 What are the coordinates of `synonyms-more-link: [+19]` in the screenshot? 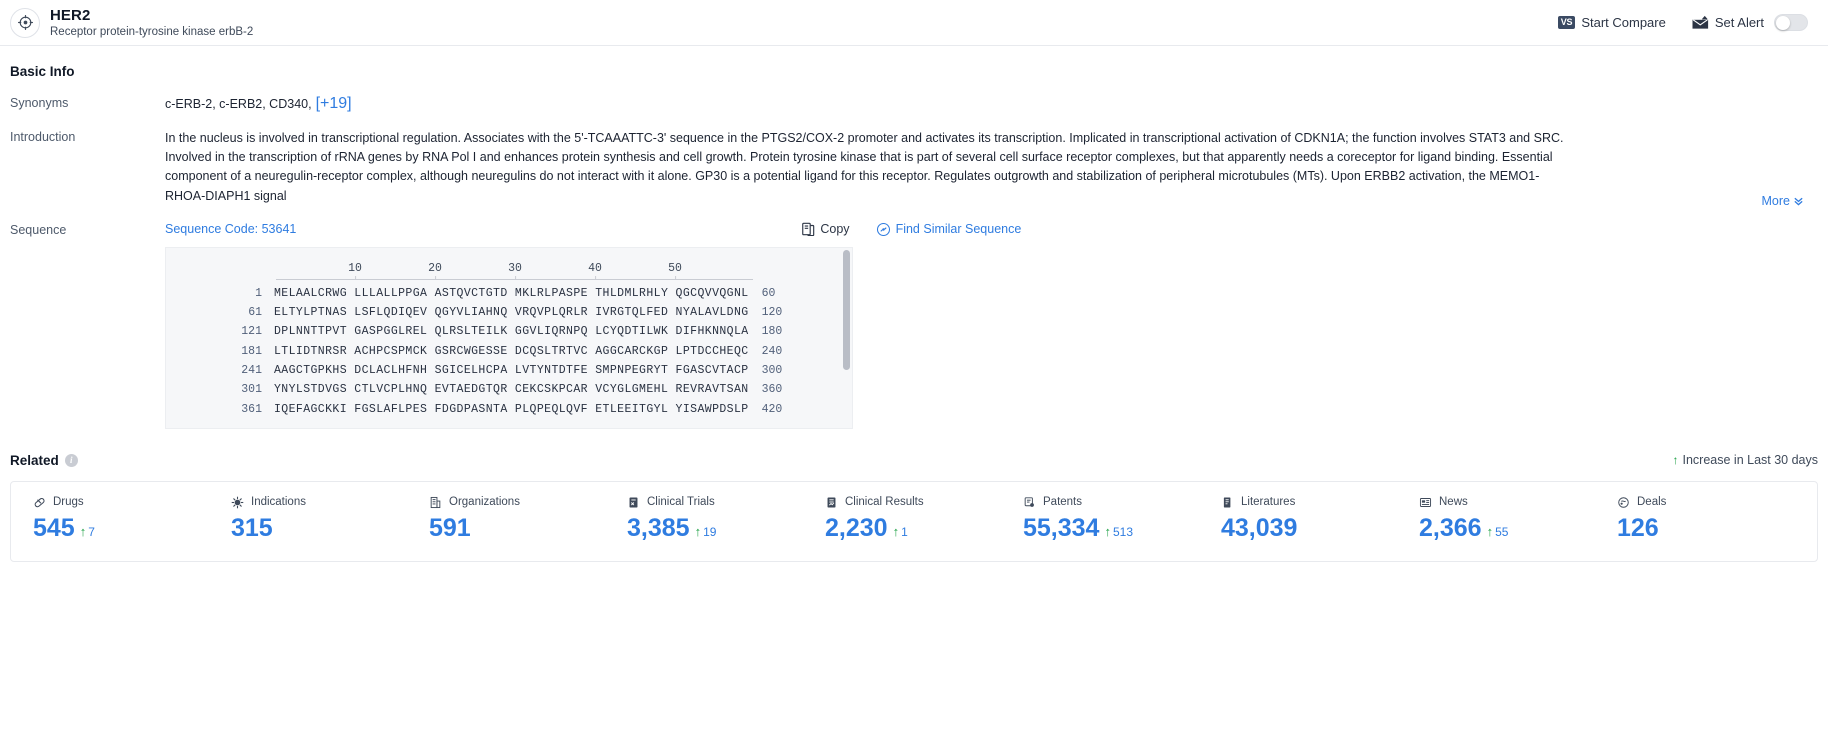 It's located at (334, 103).